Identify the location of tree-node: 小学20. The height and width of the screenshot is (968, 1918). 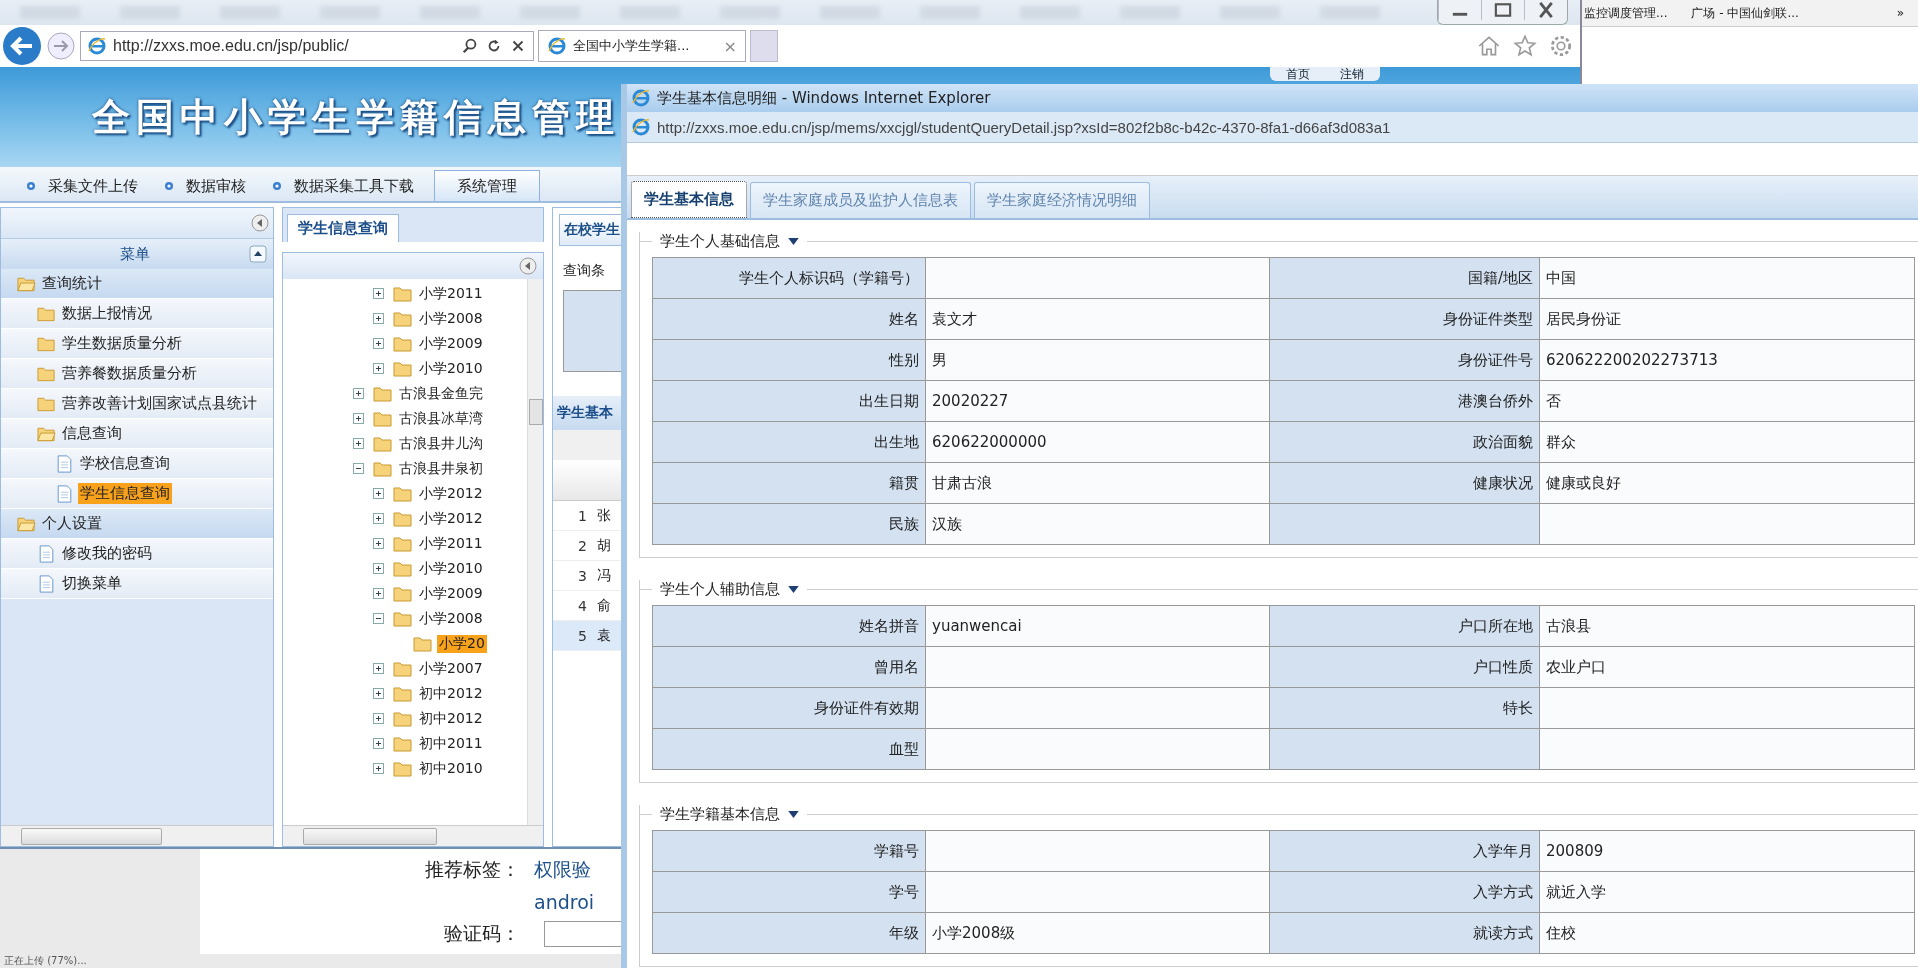
(462, 643).